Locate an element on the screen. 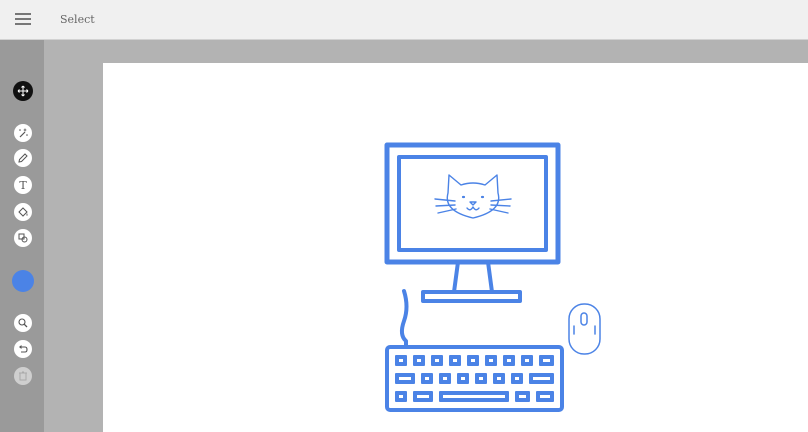 The height and width of the screenshot is (432, 808). canvas-gutter is located at coordinates (73, 236).